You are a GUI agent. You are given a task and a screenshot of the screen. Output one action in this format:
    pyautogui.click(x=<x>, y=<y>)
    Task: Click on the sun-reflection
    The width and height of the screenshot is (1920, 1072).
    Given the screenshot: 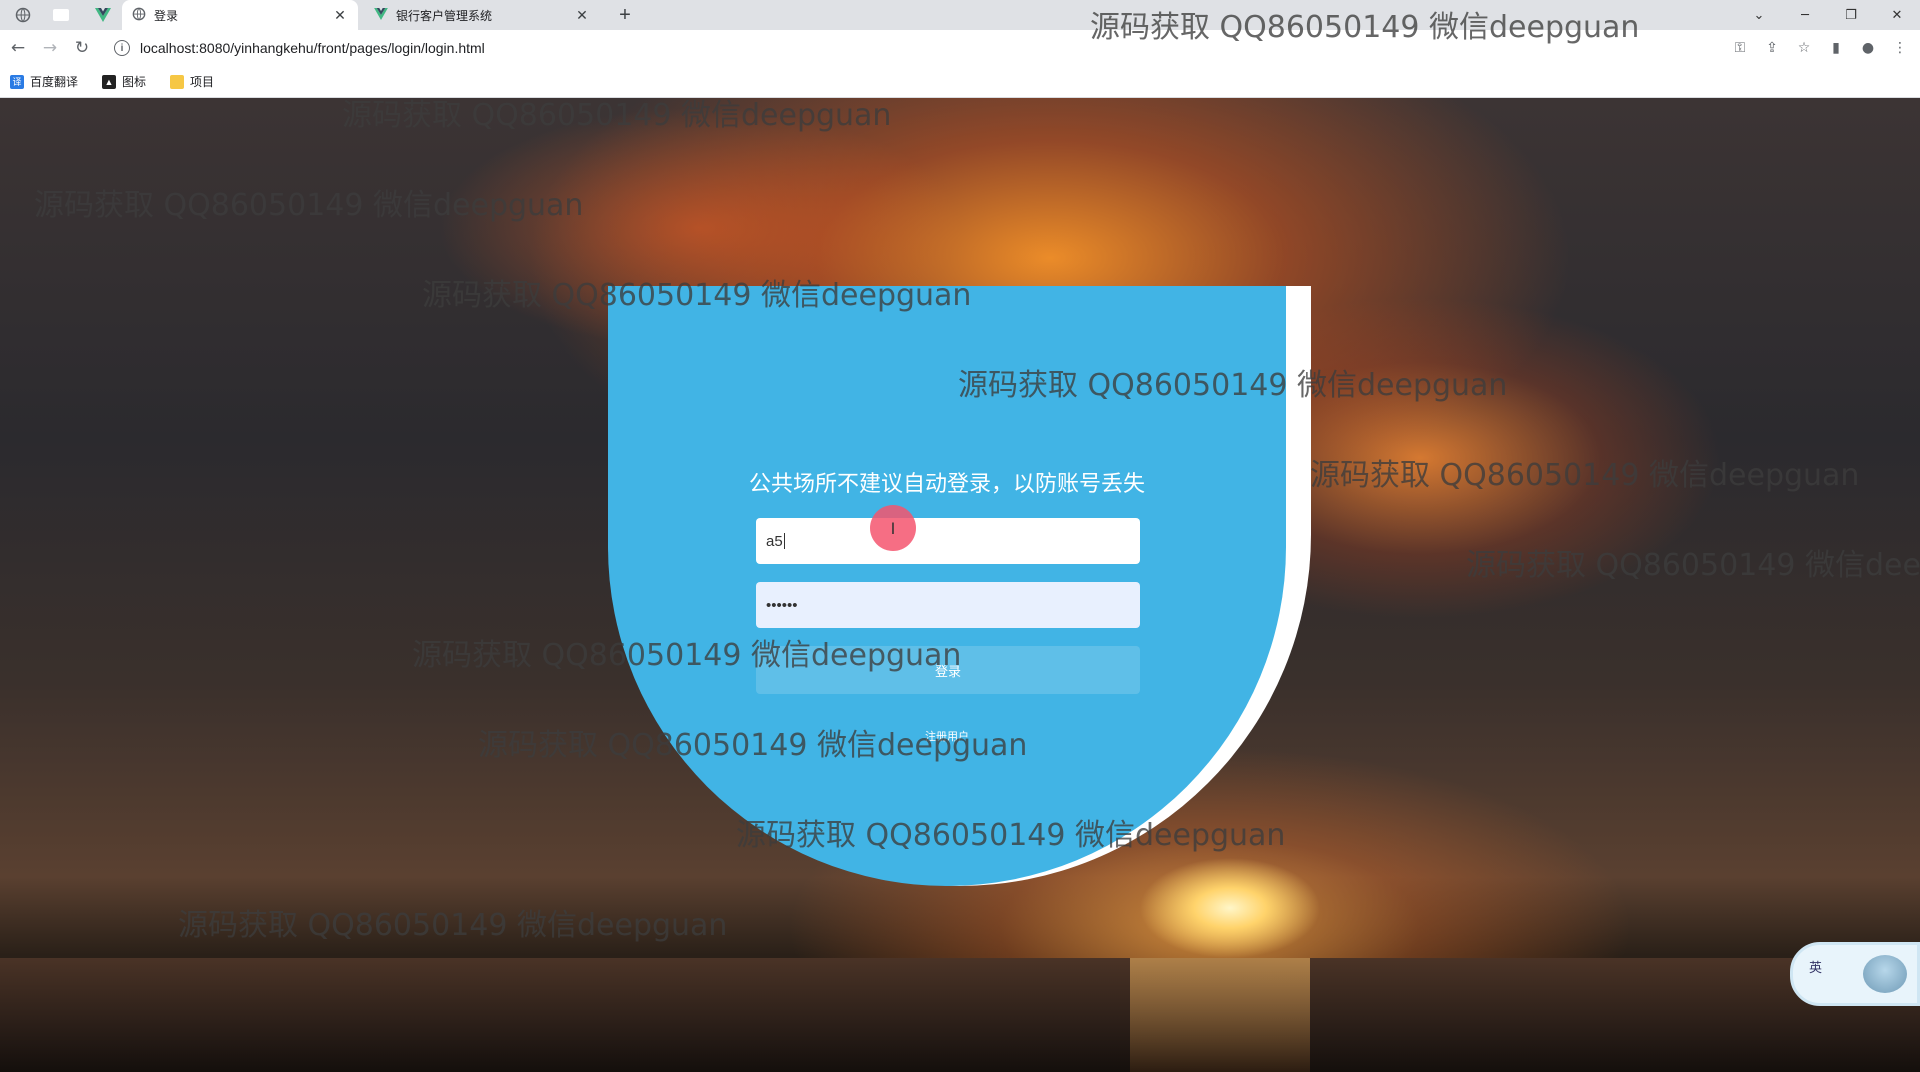 What is the action you would take?
    pyautogui.click(x=1220, y=1015)
    